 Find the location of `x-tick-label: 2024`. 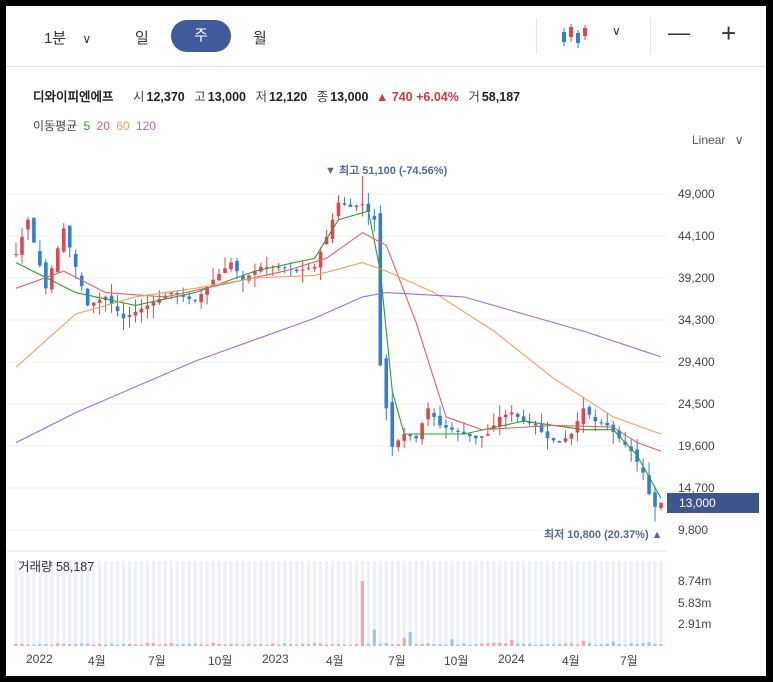

x-tick-label: 2024 is located at coordinates (511, 659).